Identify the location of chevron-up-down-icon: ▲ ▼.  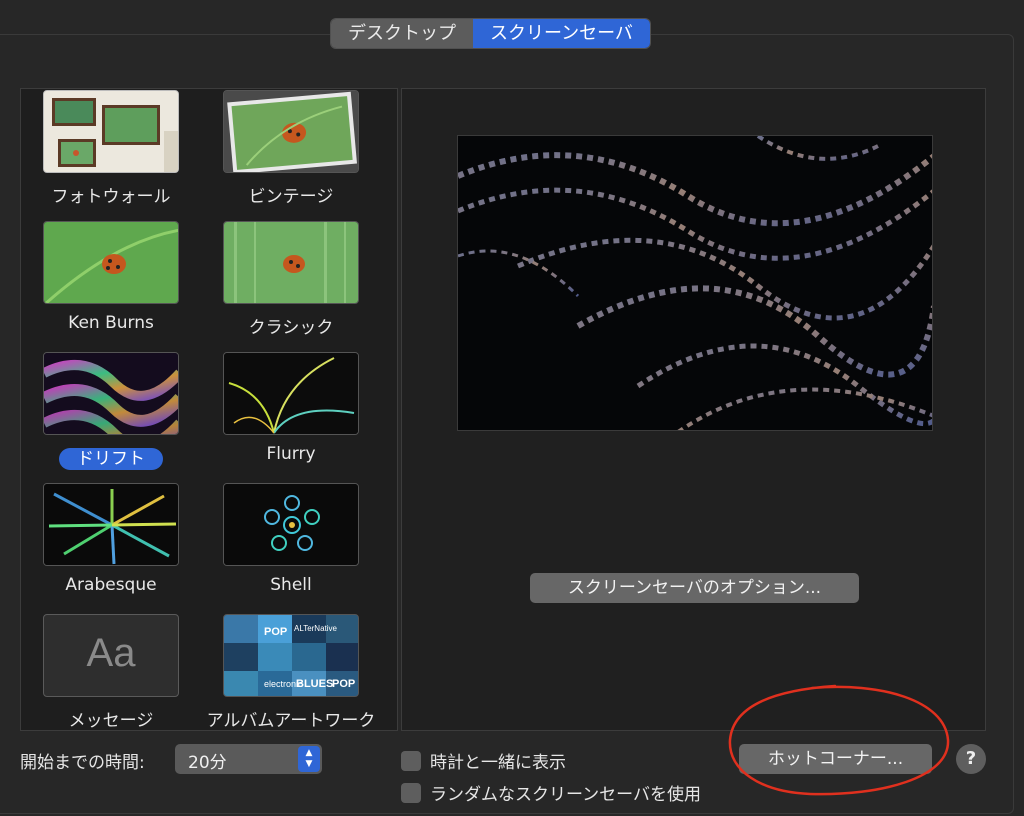
(309, 759).